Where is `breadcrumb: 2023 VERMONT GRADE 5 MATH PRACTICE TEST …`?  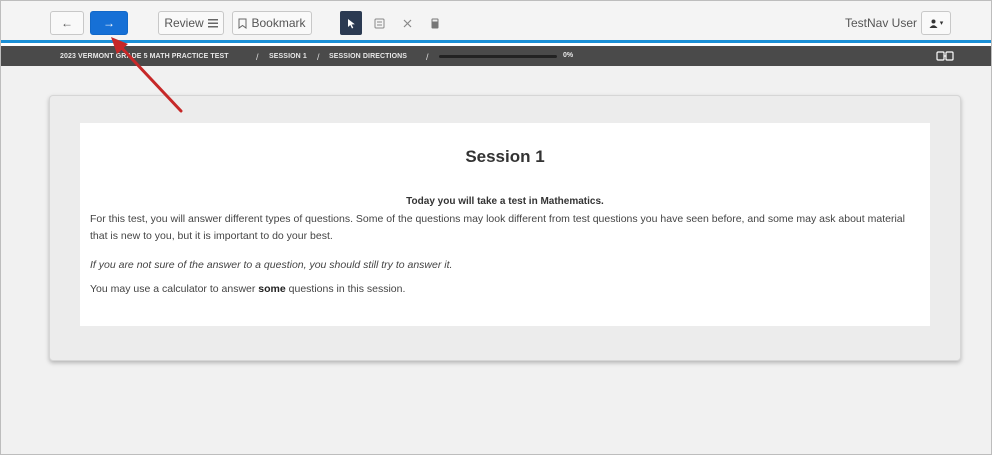
breadcrumb: 2023 VERMONT GRADE 5 MATH PRACTICE TEST … is located at coordinates (496, 56).